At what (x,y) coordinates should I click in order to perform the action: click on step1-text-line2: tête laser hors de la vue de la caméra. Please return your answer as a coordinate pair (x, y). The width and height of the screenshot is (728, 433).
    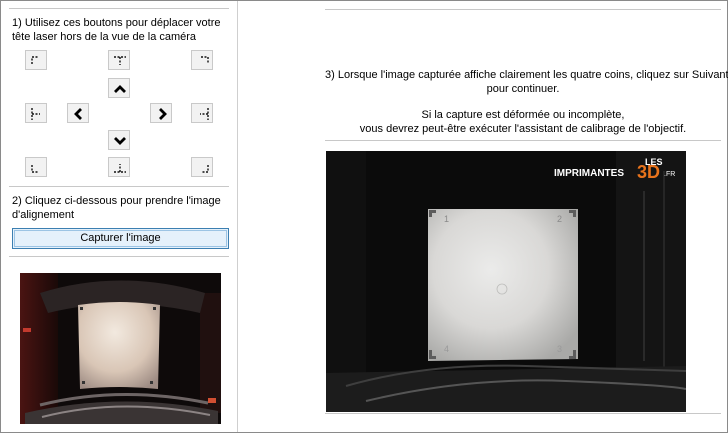
    Looking at the image, I should click on (104, 37).